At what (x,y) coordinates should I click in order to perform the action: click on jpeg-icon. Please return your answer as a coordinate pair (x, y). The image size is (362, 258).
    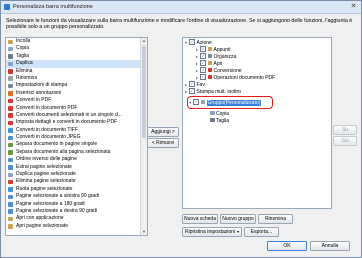
    Looking at the image, I should click on (10, 138).